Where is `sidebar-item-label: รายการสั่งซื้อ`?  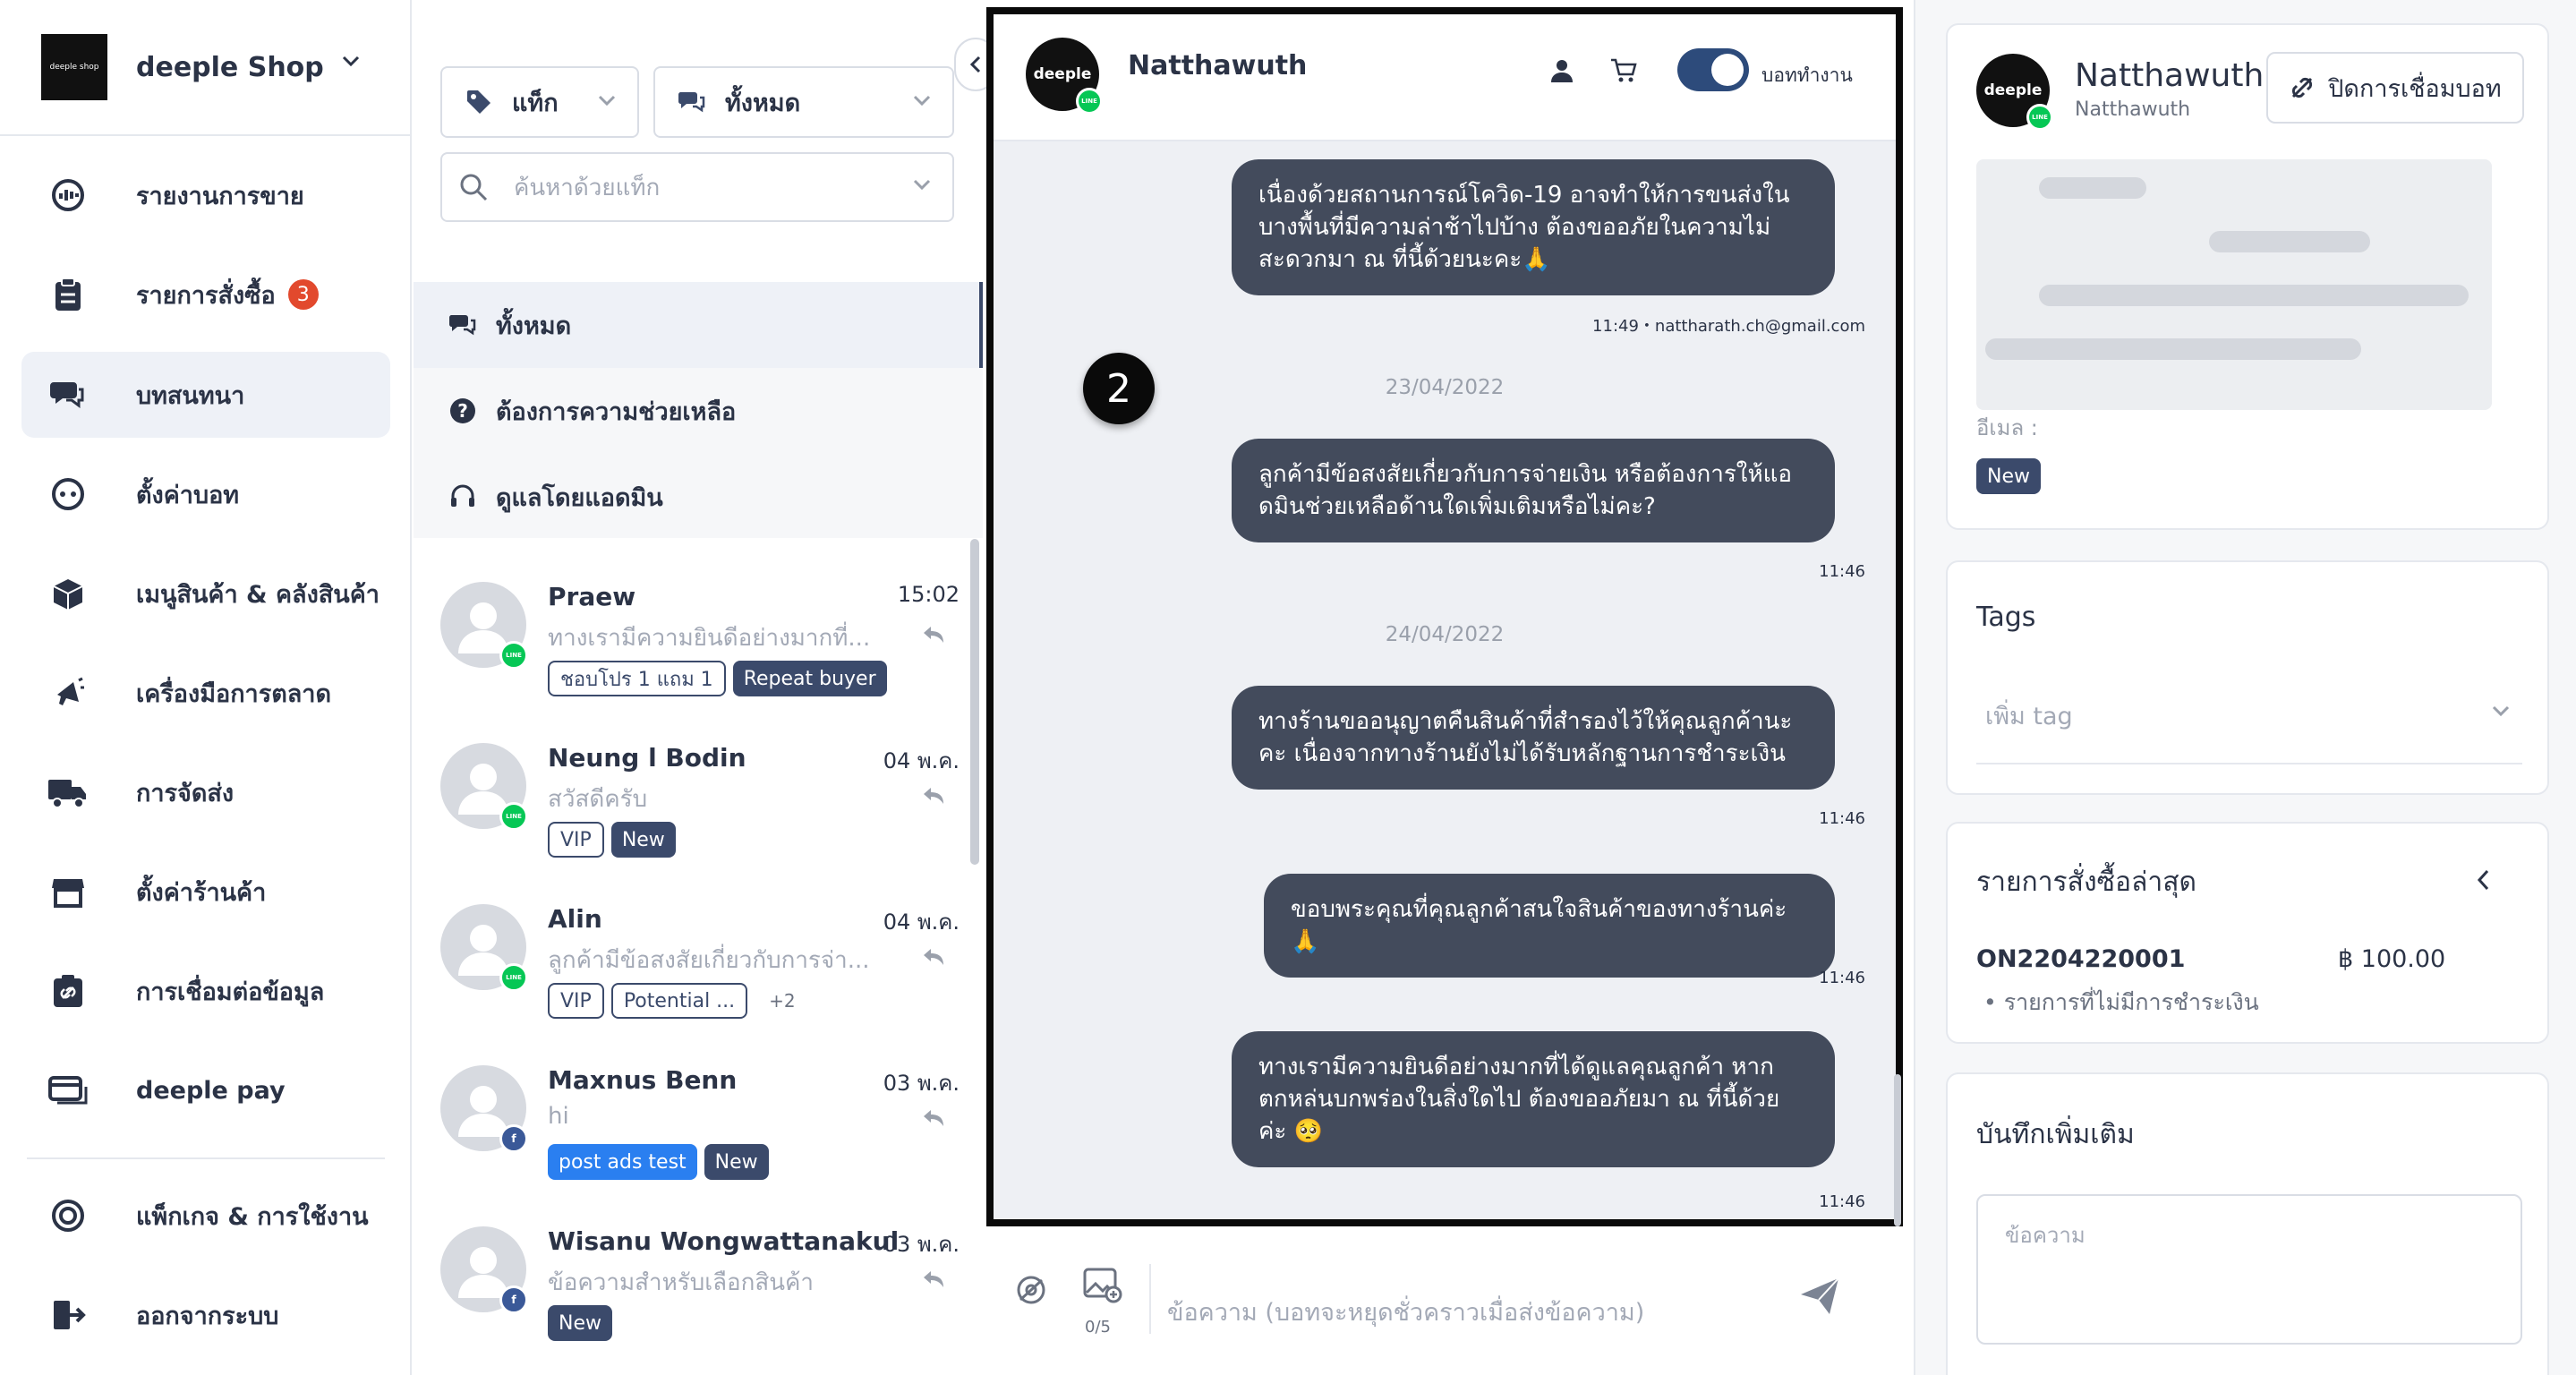
sidebar-item-label: รายการสั่งซื้อ is located at coordinates (206, 295).